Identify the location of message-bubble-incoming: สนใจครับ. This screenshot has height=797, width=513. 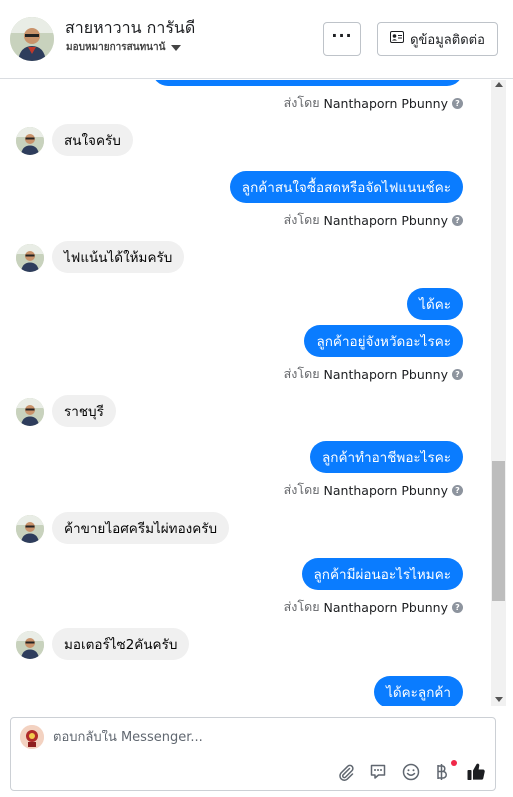
(92, 140).